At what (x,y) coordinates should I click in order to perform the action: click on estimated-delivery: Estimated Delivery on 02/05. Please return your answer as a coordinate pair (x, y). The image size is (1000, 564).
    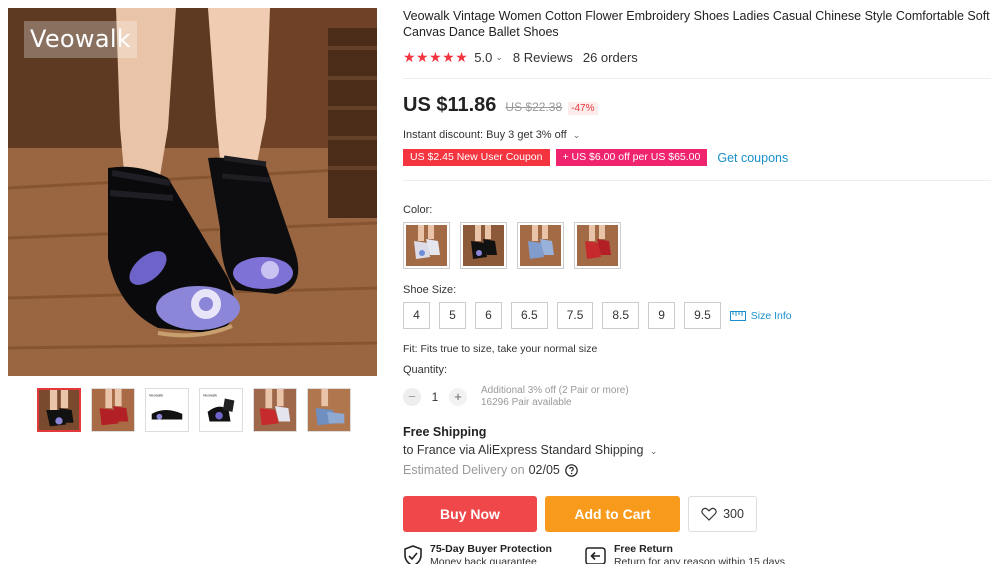
    Looking at the image, I should click on (697, 470).